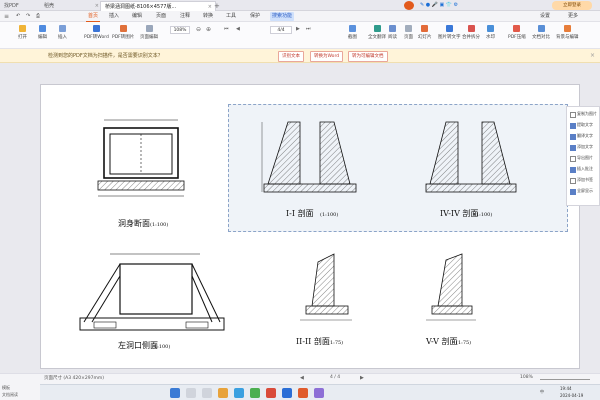 This screenshot has height=400, width=600. I want to click on wps-icon, so click(271, 393).